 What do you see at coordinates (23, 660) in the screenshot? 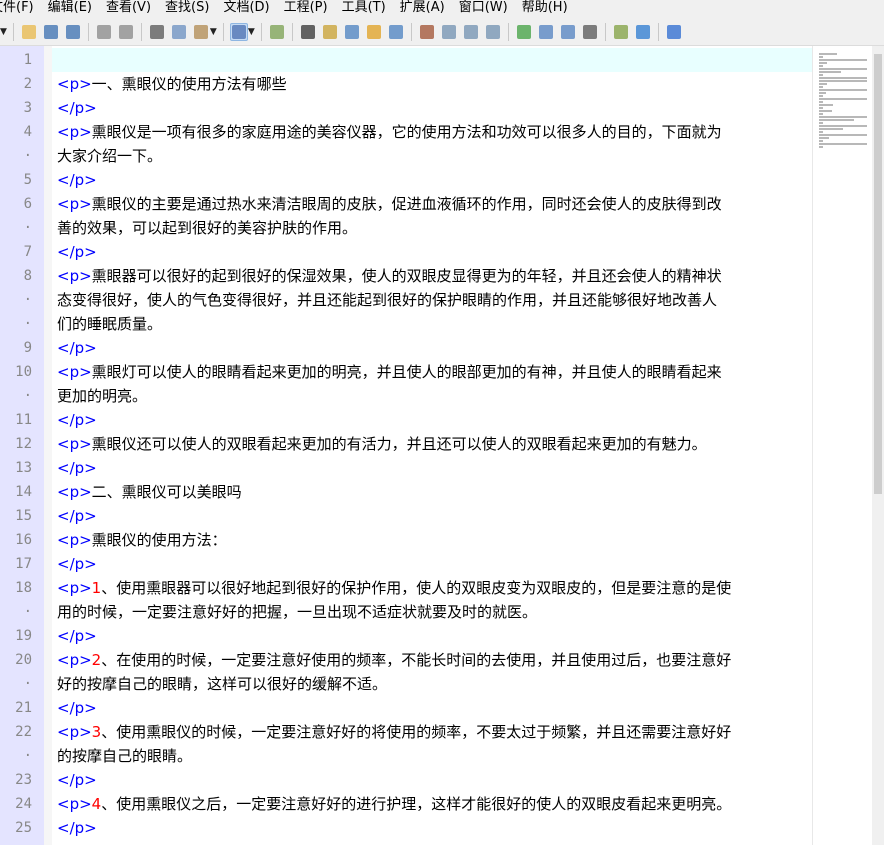
I see `line-number: 20` at bounding box center [23, 660].